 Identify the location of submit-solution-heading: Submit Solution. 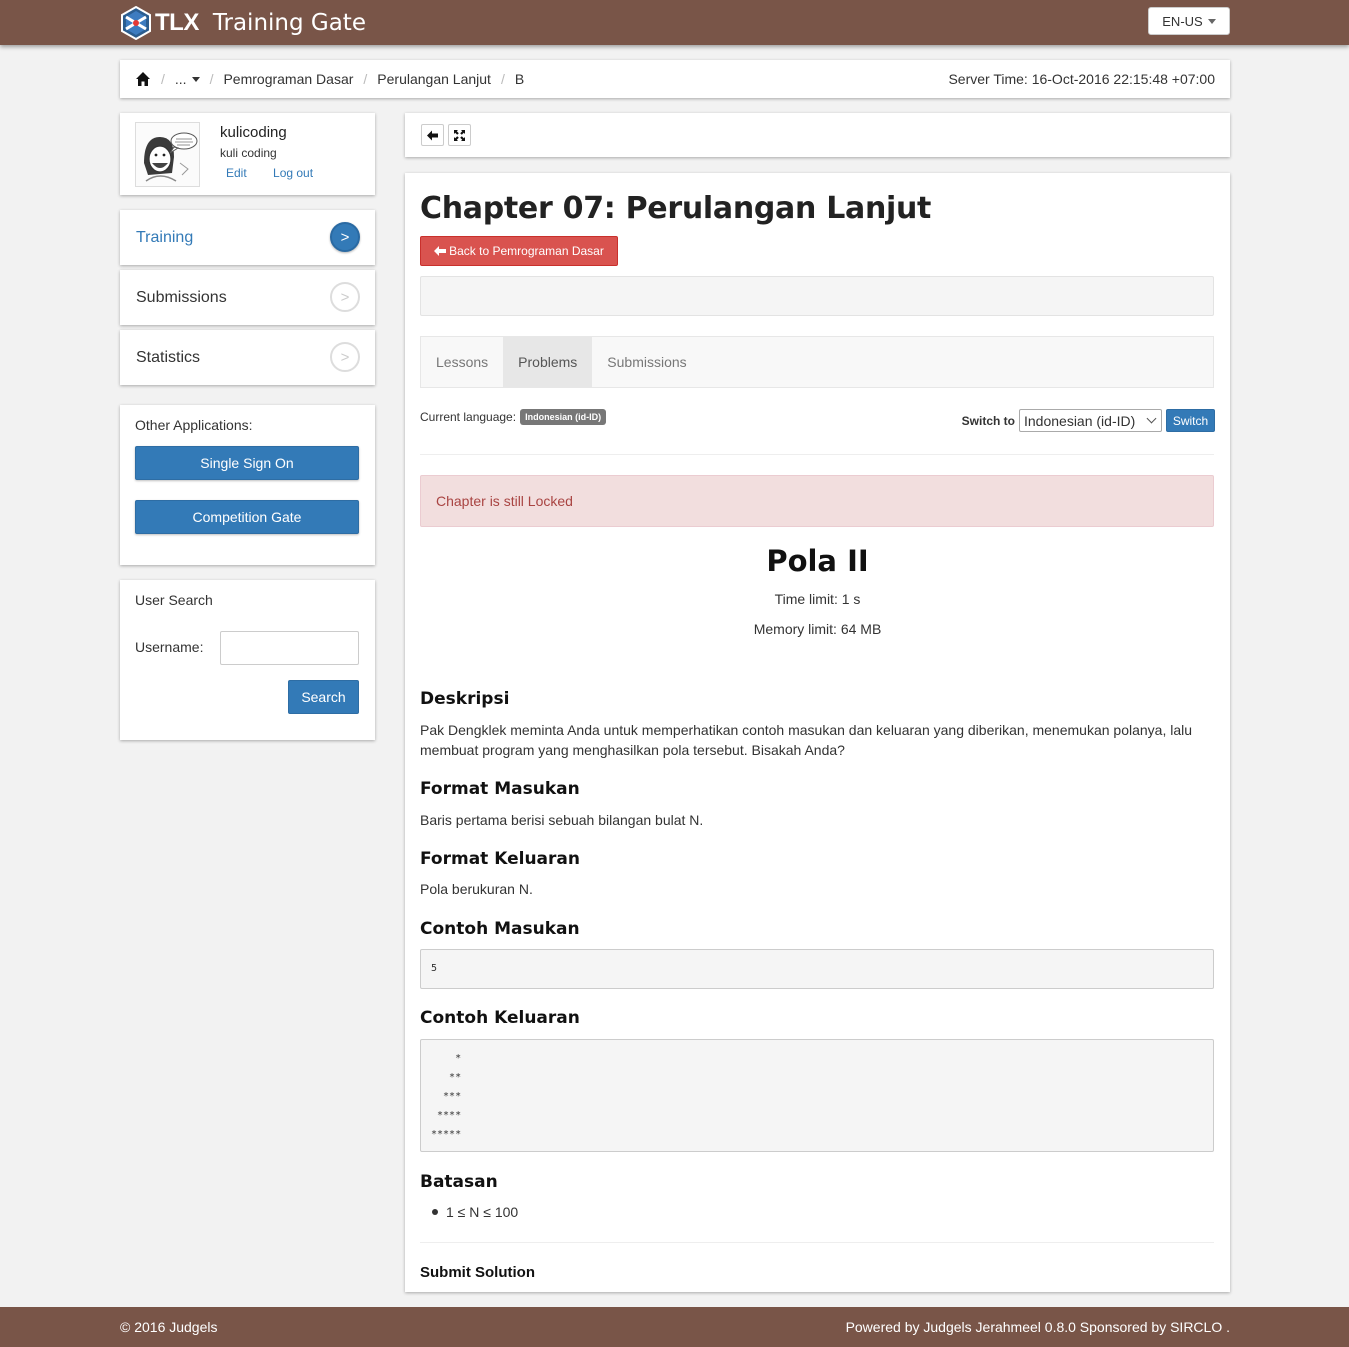
(477, 1272).